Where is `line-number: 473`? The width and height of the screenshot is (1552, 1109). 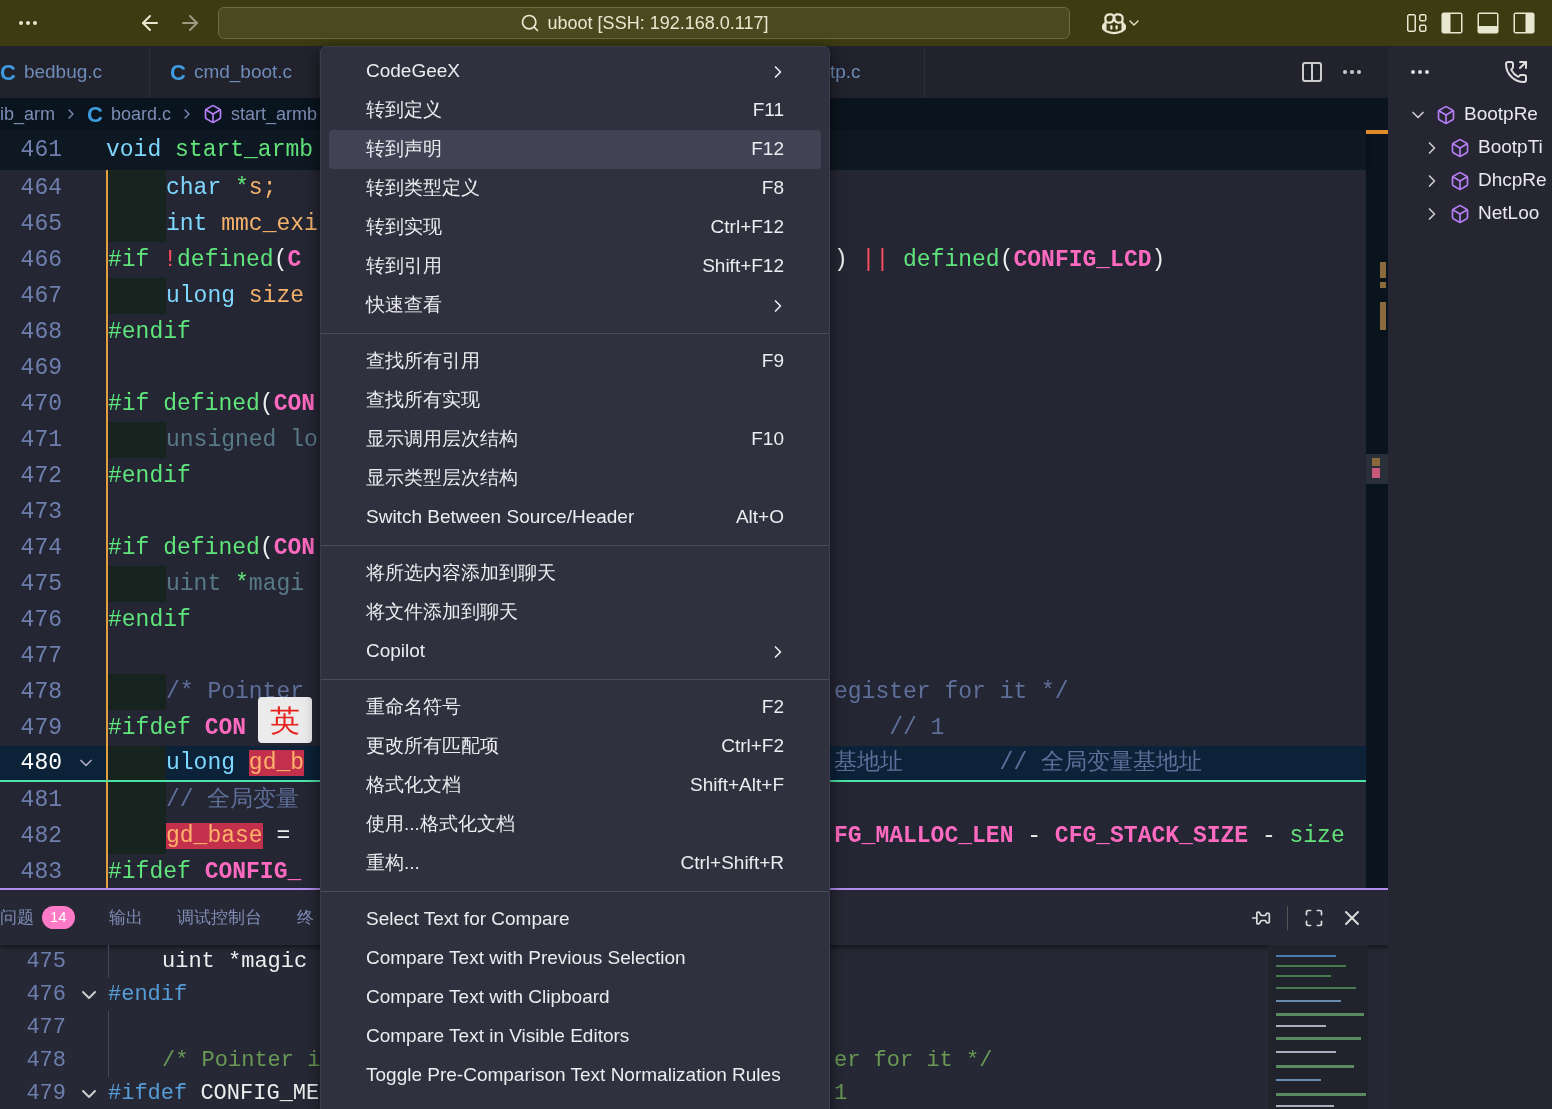 line-number: 473 is located at coordinates (41, 511).